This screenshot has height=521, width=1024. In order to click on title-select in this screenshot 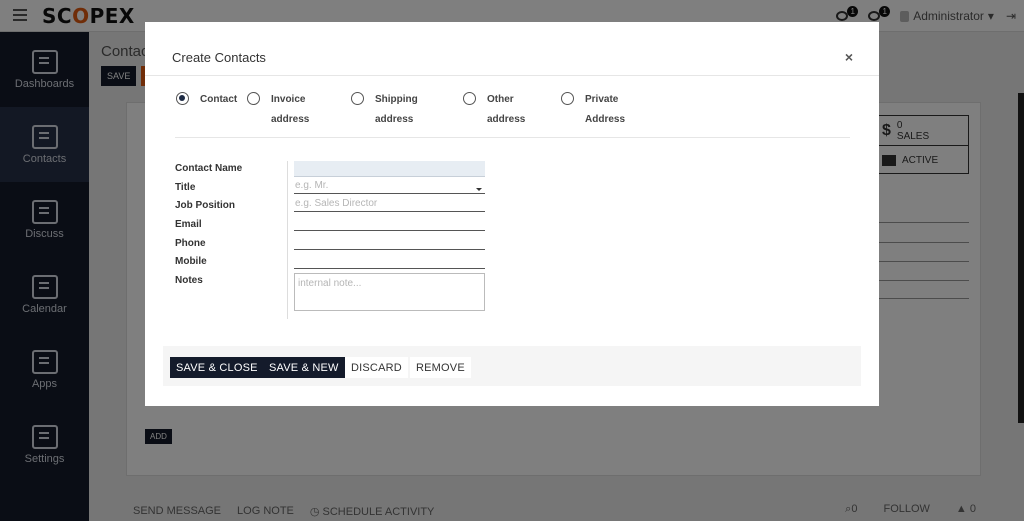, I will do `click(389, 187)`.